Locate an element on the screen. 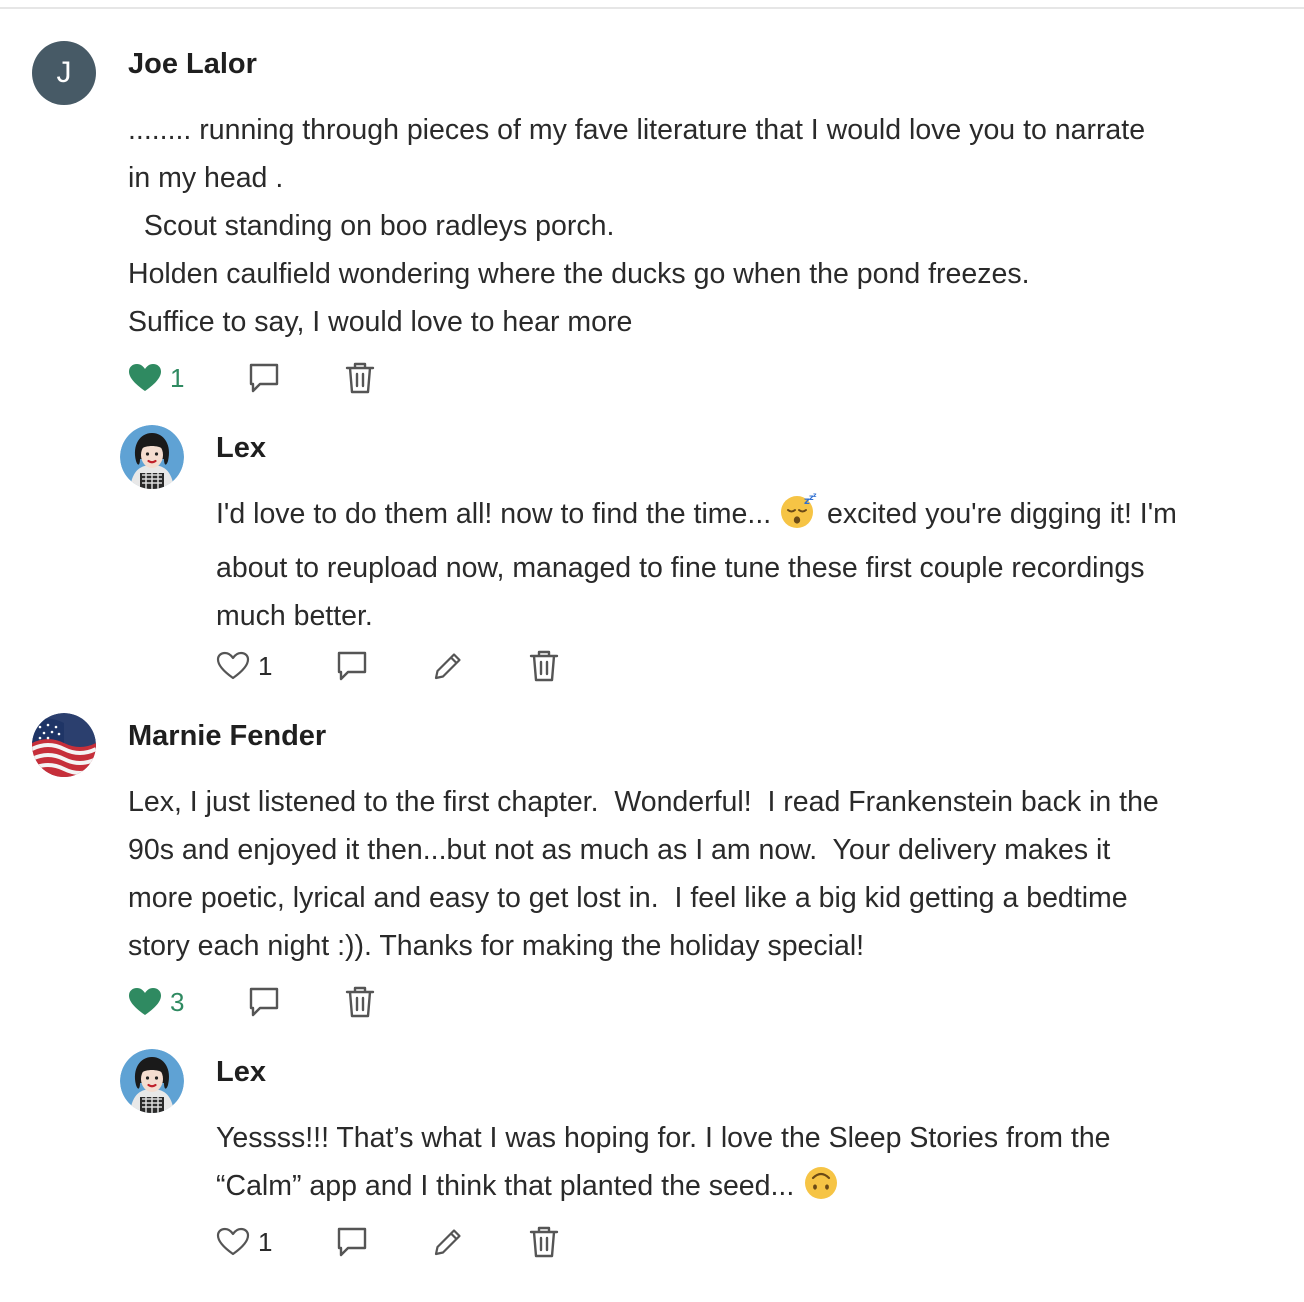  upside-down-face-icon is located at coordinates (821, 1190).